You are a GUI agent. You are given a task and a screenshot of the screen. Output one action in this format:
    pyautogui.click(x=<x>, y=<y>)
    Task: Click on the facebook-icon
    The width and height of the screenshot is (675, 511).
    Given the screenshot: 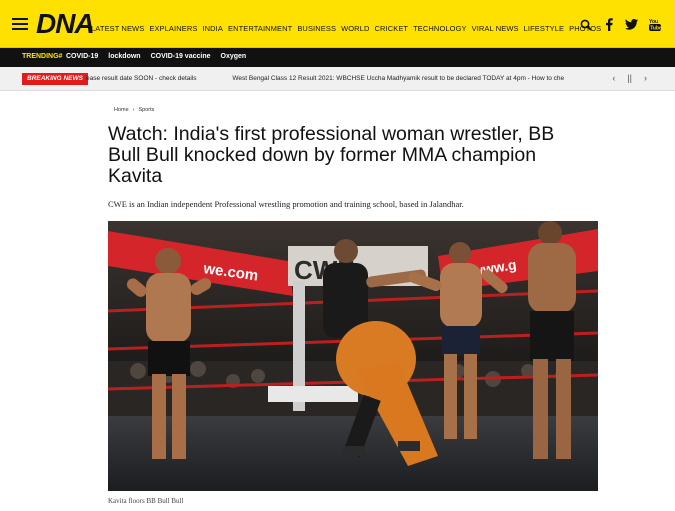 What is the action you would take?
    pyautogui.click(x=608, y=24)
    